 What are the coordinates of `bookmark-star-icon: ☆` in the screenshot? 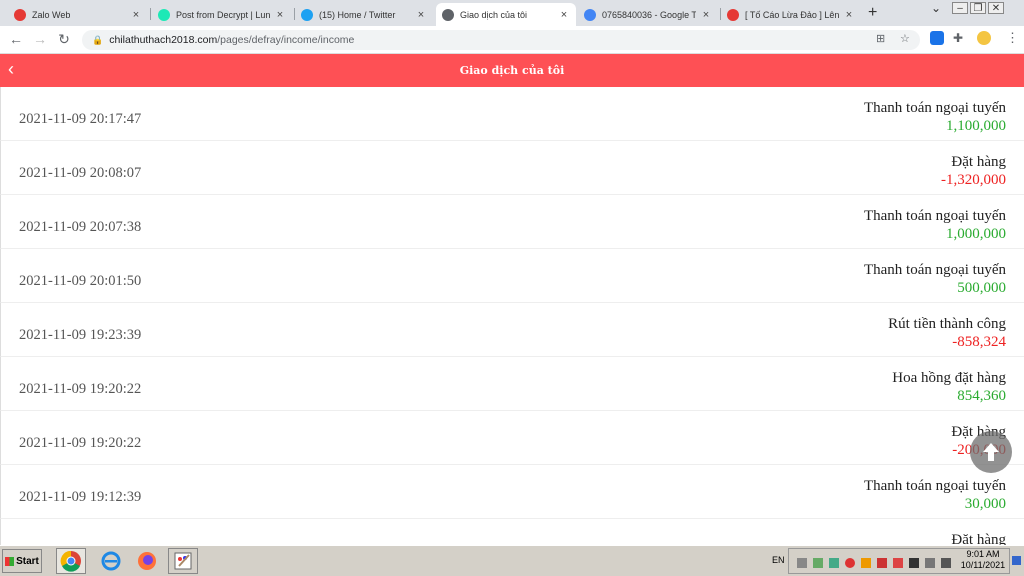 It's located at (905, 38).